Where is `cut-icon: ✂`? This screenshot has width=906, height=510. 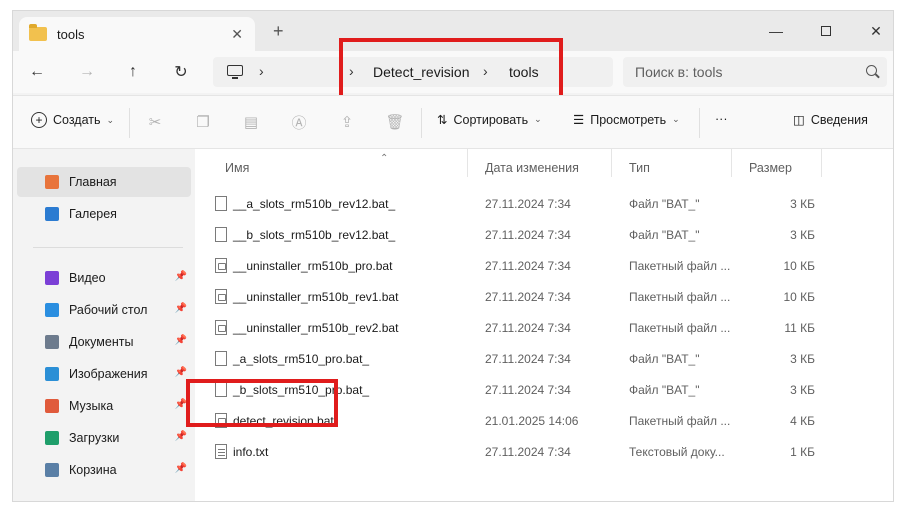
cut-icon: ✂ is located at coordinates (155, 122).